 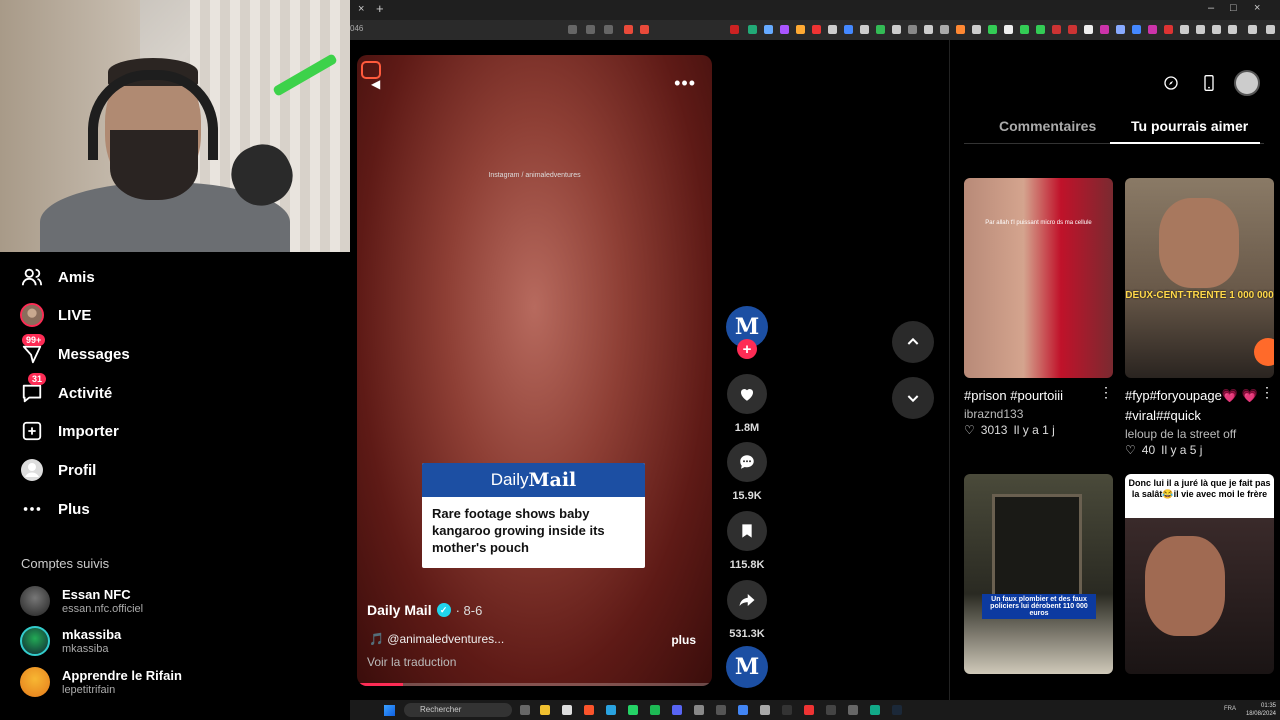 I want to click on window-minimize-button: –, so click(x=1211, y=8).